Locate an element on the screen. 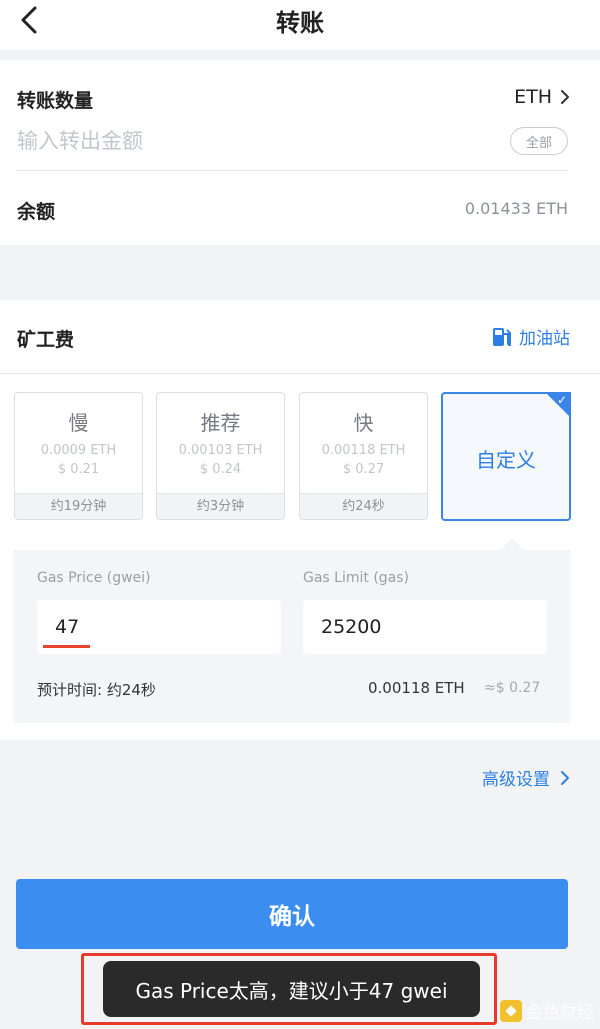 This screenshot has width=600, height=1029. gas-station-link: 加油站 is located at coordinates (530, 336).